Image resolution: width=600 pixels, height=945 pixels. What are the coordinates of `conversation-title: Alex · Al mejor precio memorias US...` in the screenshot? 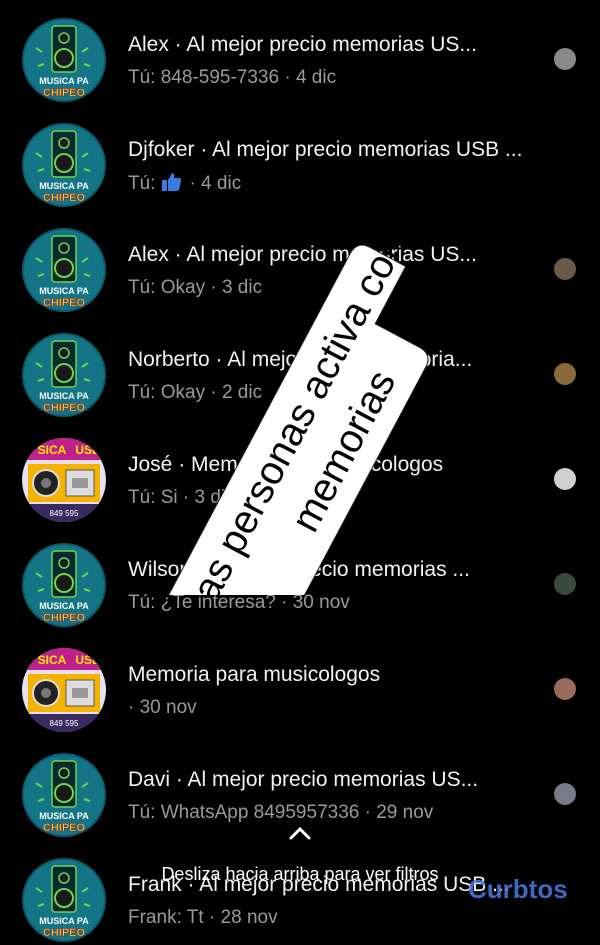 It's located at (302, 44).